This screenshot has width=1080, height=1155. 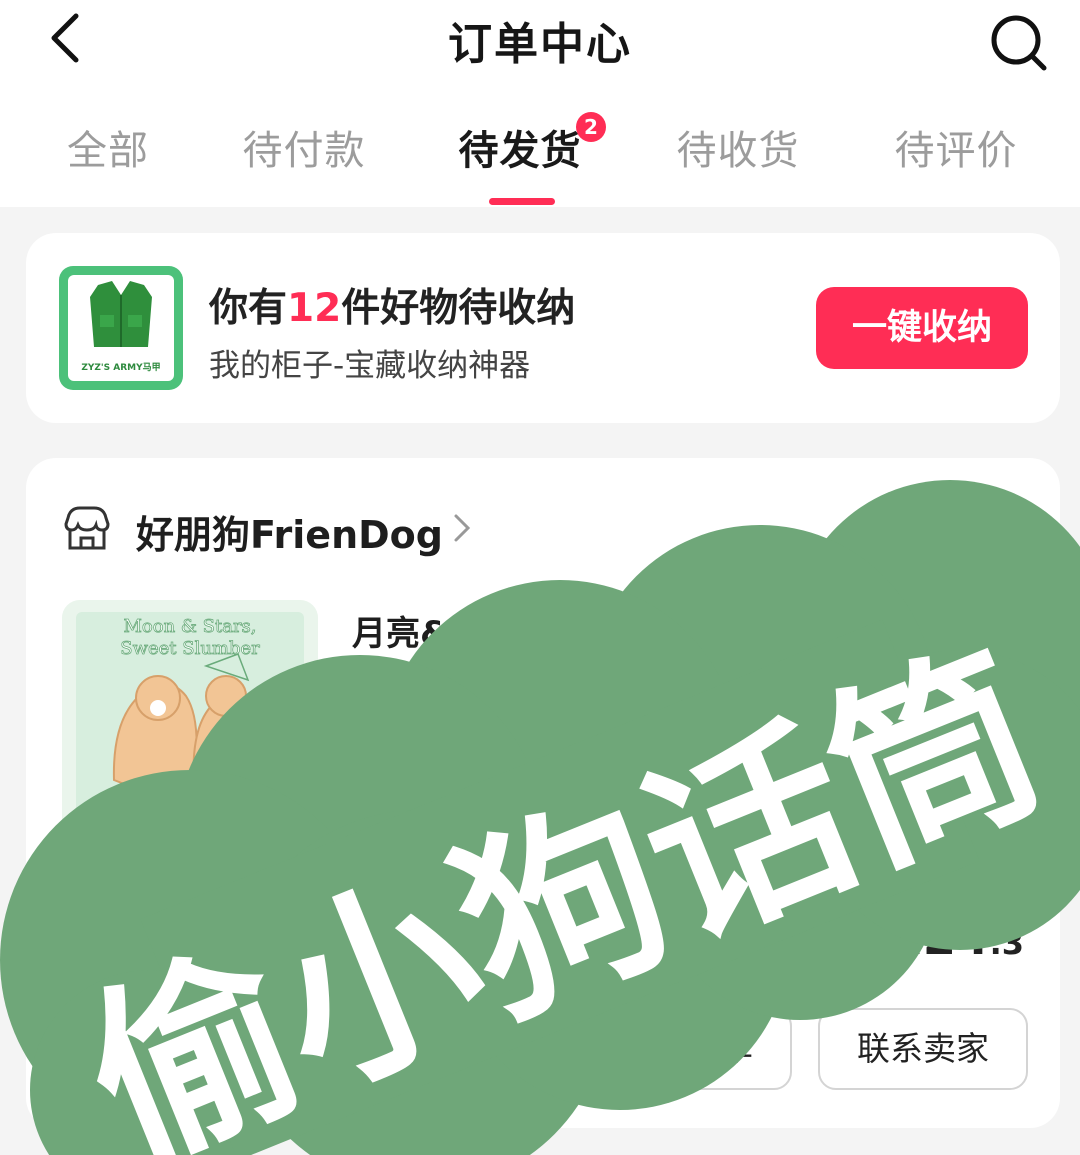 I want to click on tab-label: 全部, so click(x=108, y=151).